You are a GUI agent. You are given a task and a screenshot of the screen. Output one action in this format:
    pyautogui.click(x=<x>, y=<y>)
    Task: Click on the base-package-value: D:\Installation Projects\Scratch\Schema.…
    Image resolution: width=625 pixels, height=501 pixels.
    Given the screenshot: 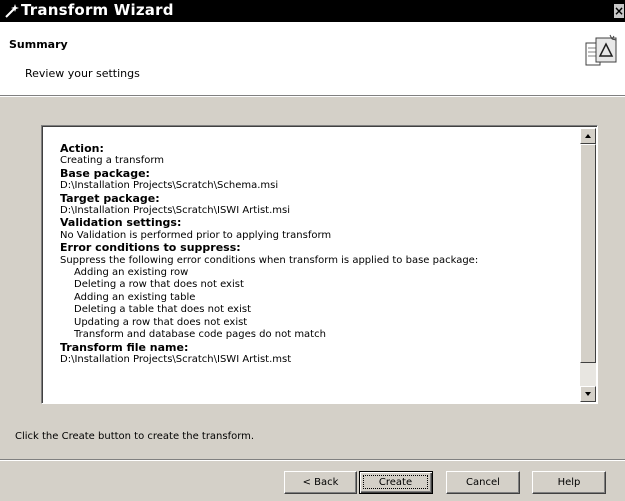 What is the action you would take?
    pyautogui.click(x=169, y=186)
    